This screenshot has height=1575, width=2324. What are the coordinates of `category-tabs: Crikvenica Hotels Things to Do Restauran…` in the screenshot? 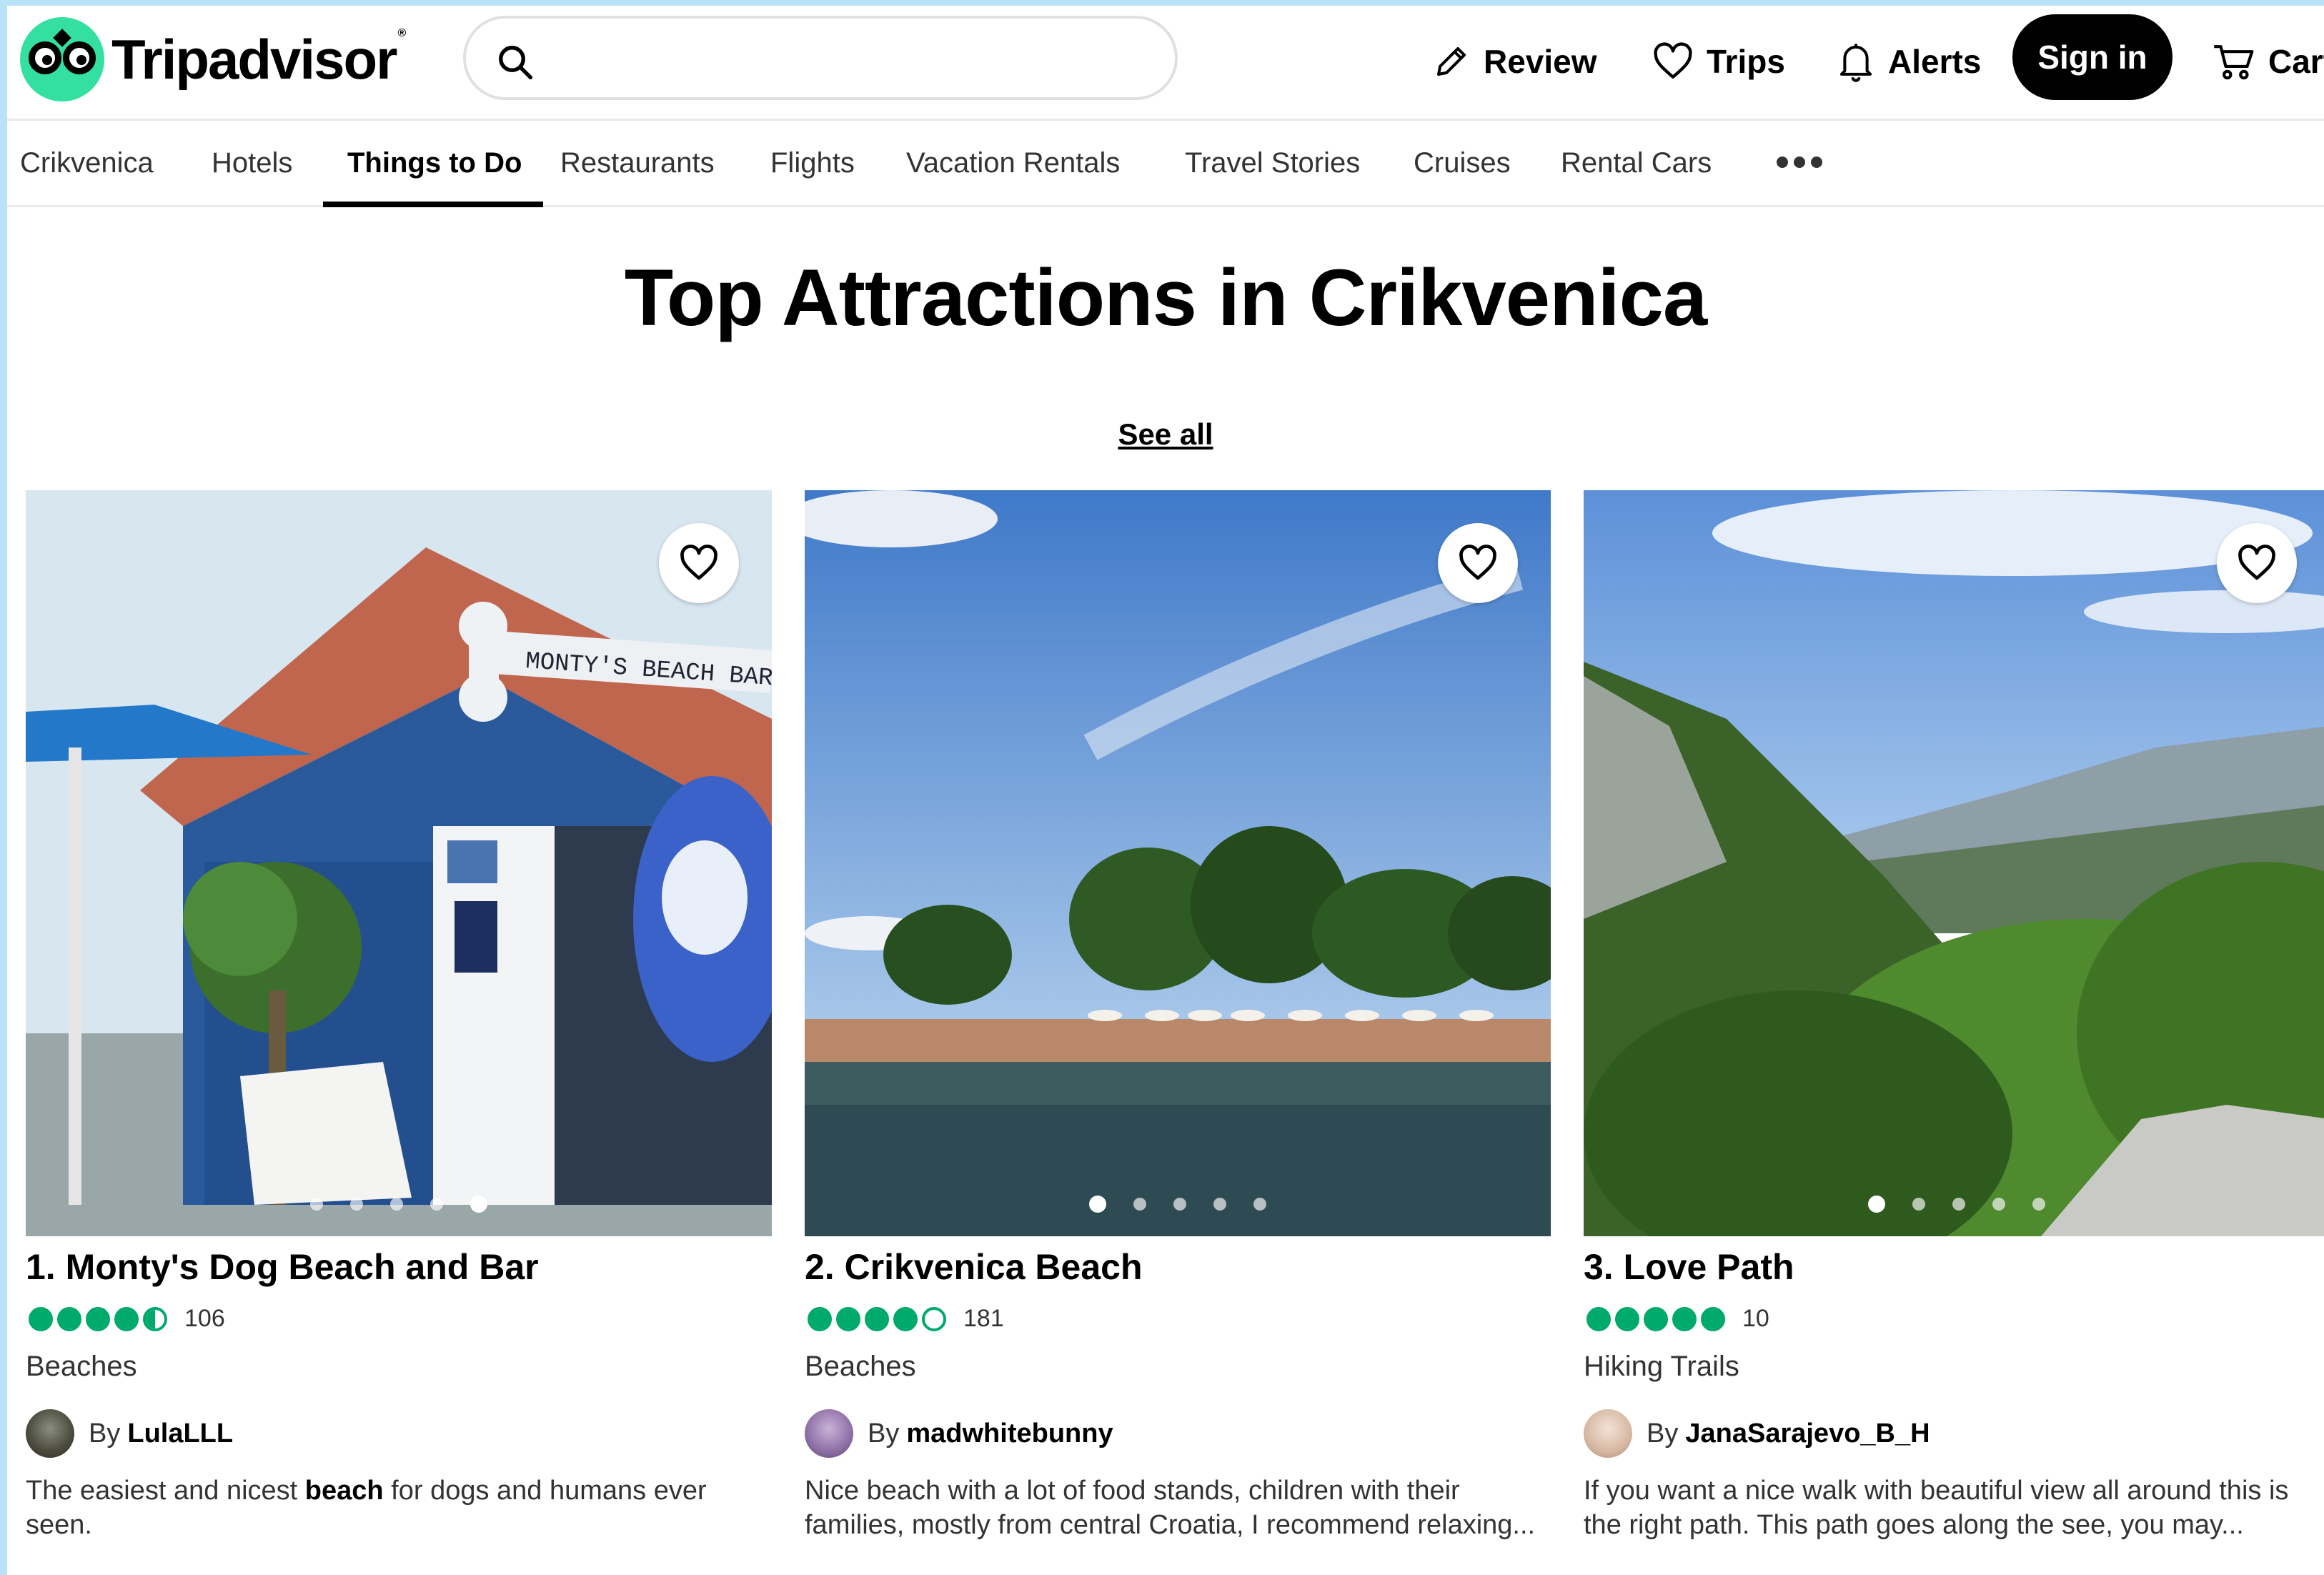 It's located at (1165, 163).